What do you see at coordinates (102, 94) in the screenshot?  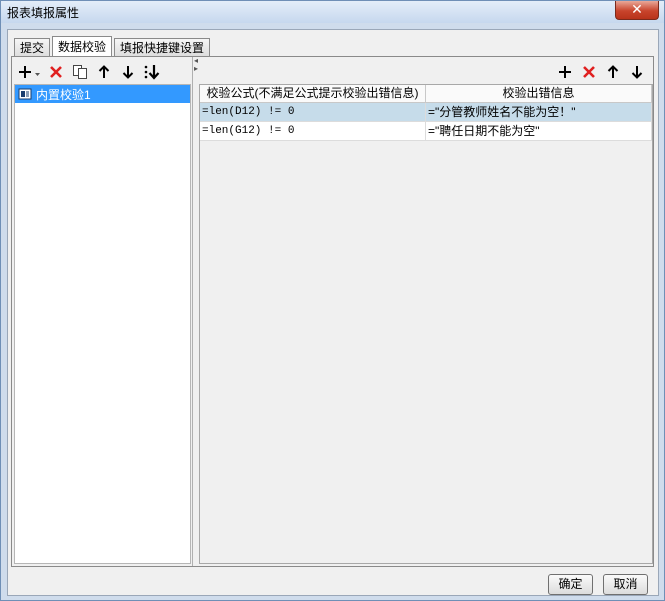 I see `tree-item-builtin-validation: 内置校验1` at bounding box center [102, 94].